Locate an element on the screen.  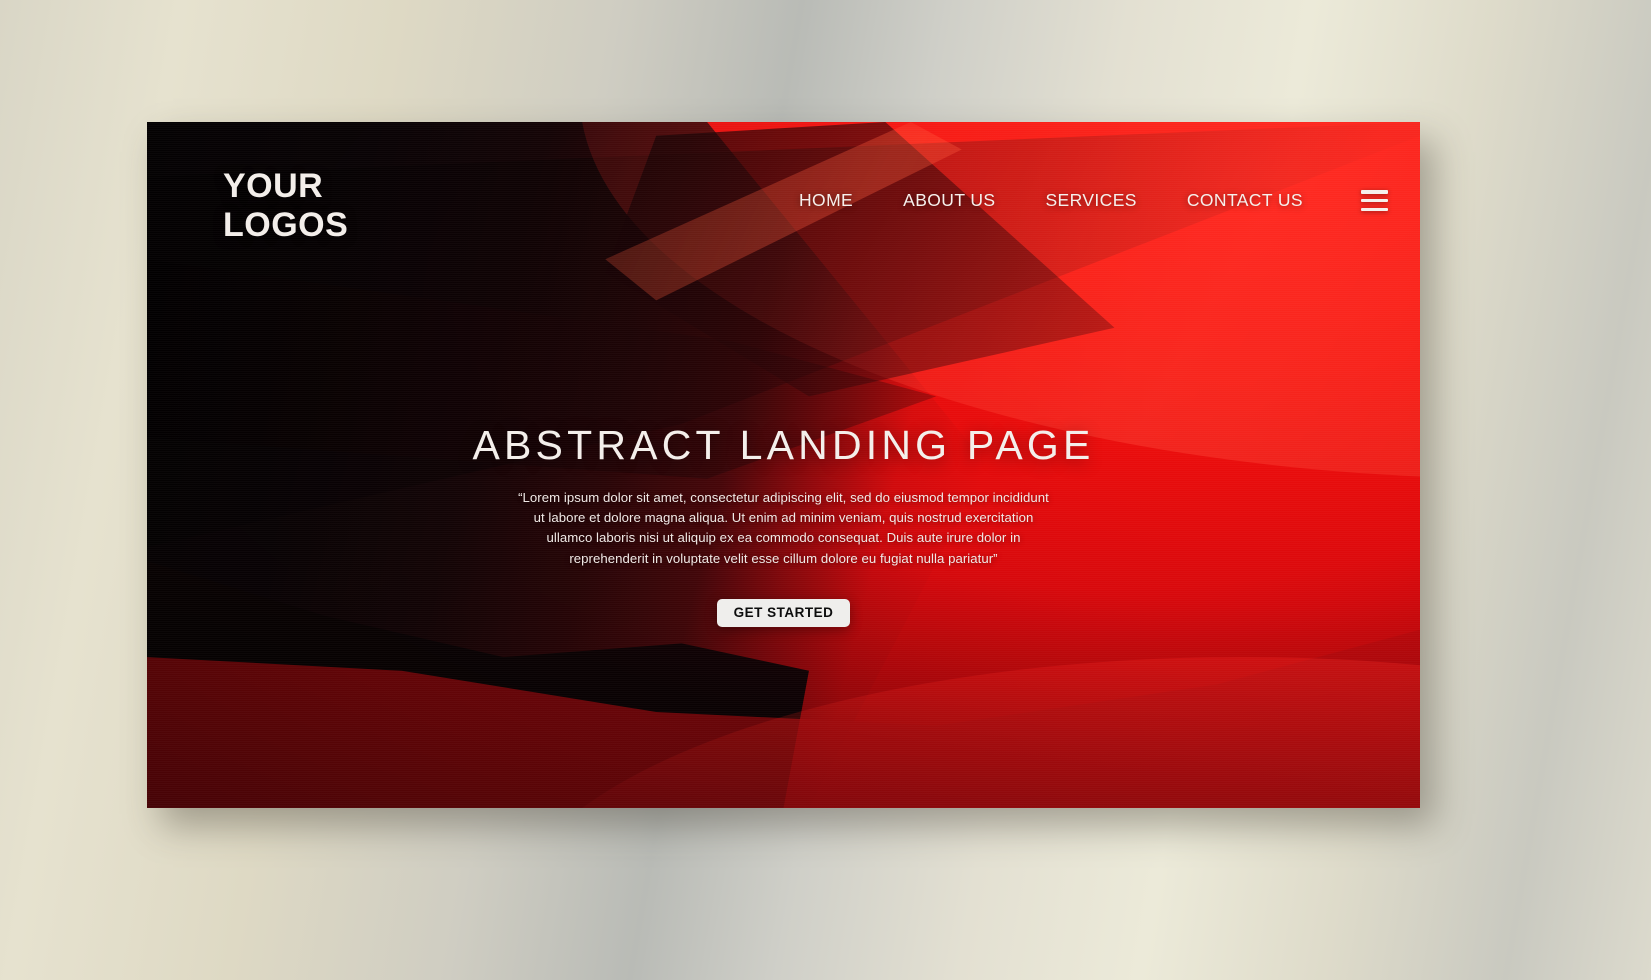
get-started-button: GET STARTED is located at coordinates (783, 612).